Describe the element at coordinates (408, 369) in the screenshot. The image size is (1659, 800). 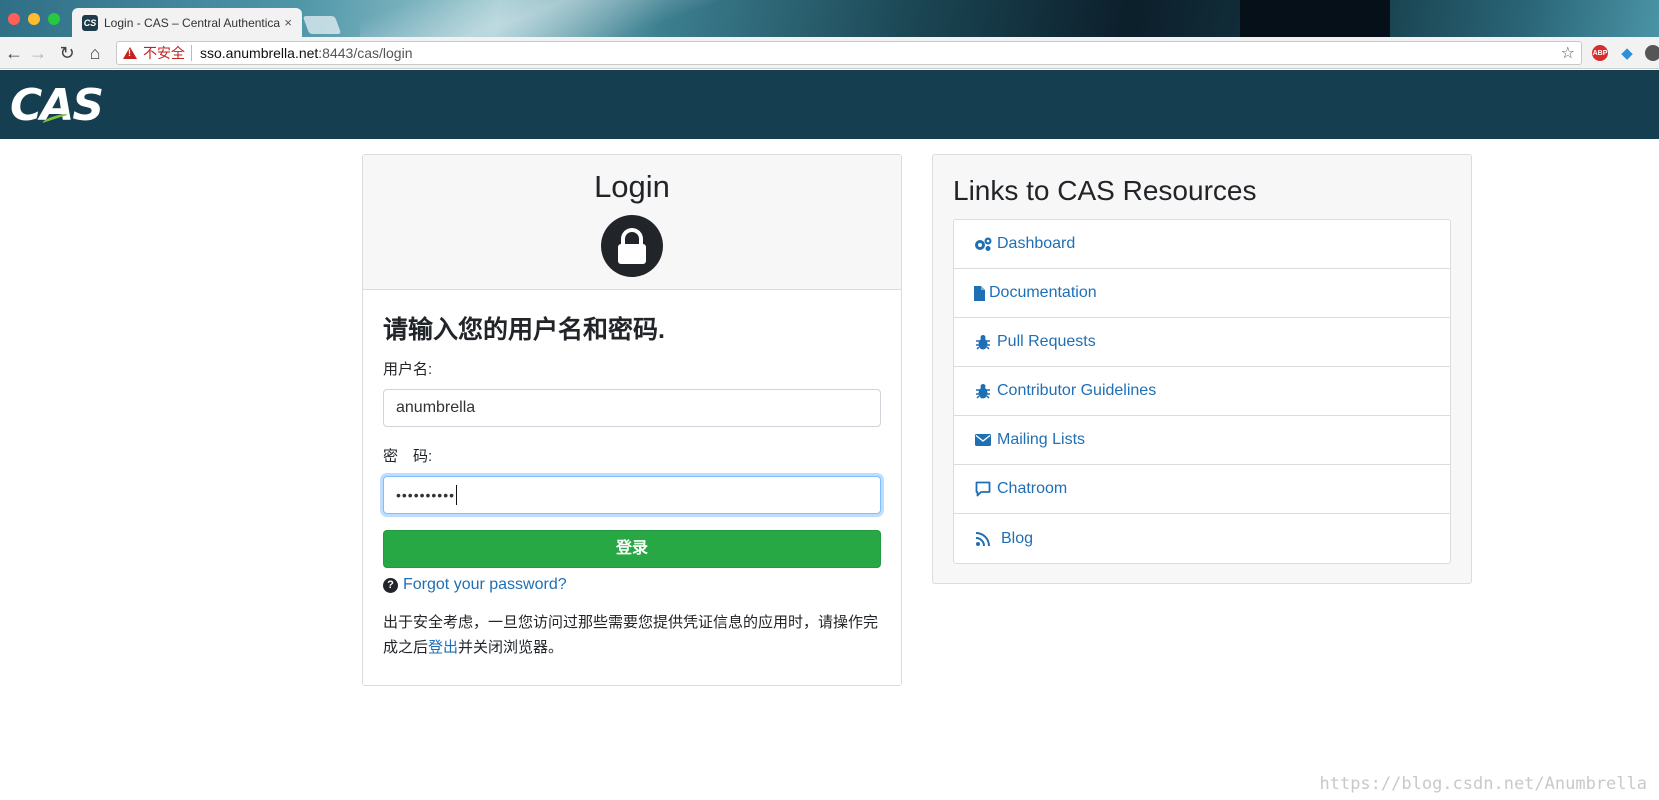
I see `username-label: 用户名:` at that location.